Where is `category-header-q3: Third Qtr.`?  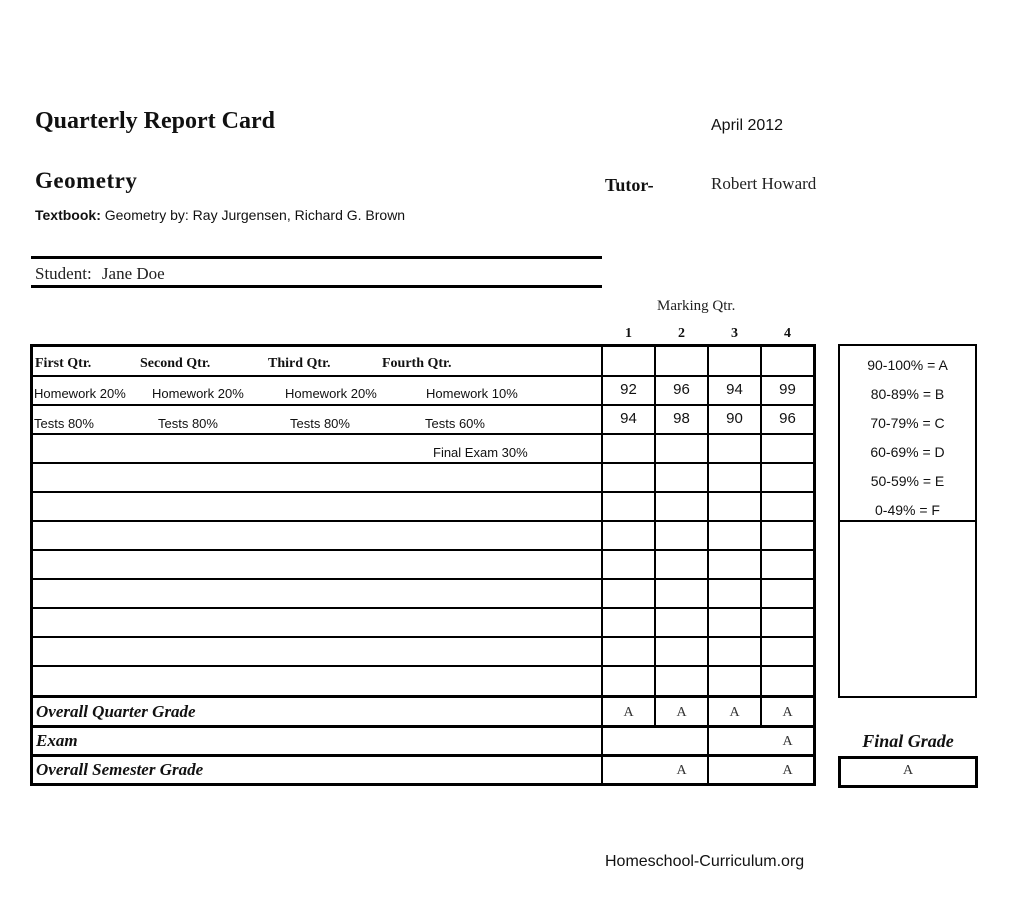 category-header-q3: Third Qtr. is located at coordinates (299, 363).